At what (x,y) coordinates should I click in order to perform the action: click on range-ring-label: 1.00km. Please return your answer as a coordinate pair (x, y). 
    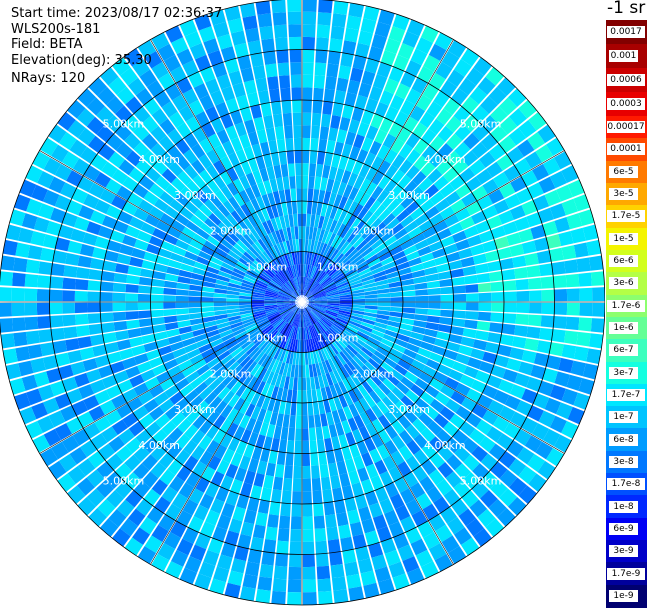
    Looking at the image, I should click on (338, 266).